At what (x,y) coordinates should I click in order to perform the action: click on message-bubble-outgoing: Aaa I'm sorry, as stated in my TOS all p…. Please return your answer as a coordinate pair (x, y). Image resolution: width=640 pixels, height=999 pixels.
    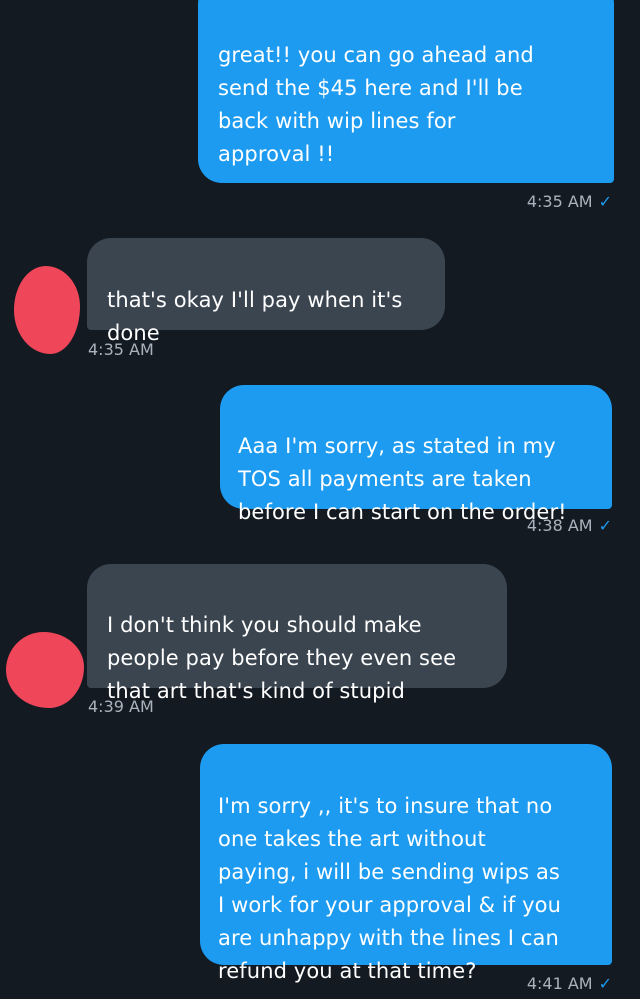
    Looking at the image, I should click on (416, 454).